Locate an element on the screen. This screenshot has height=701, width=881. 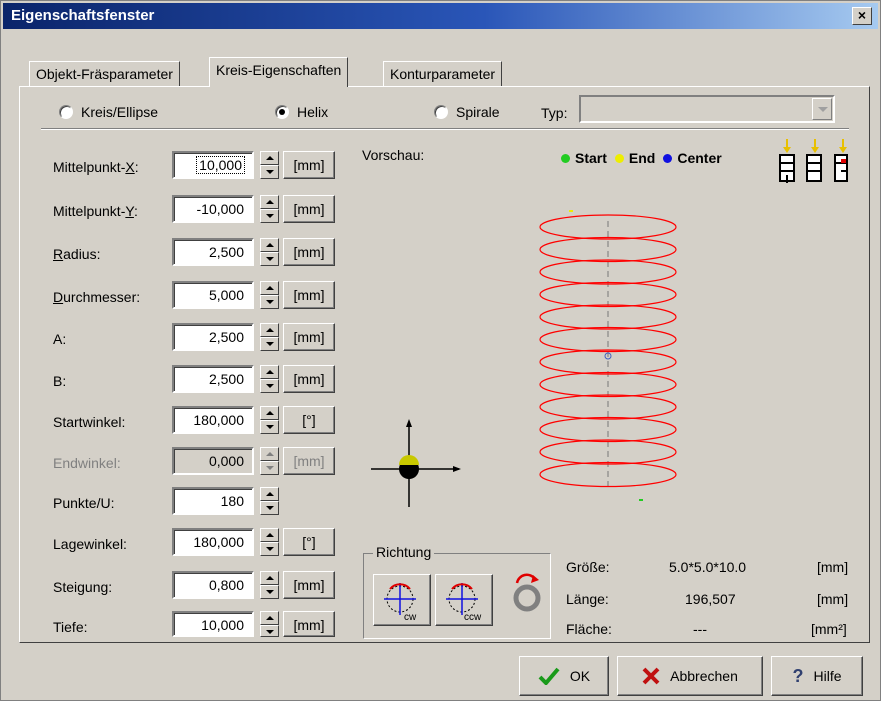
tab-label: Objekt-Fräsparameter is located at coordinates (104, 74).